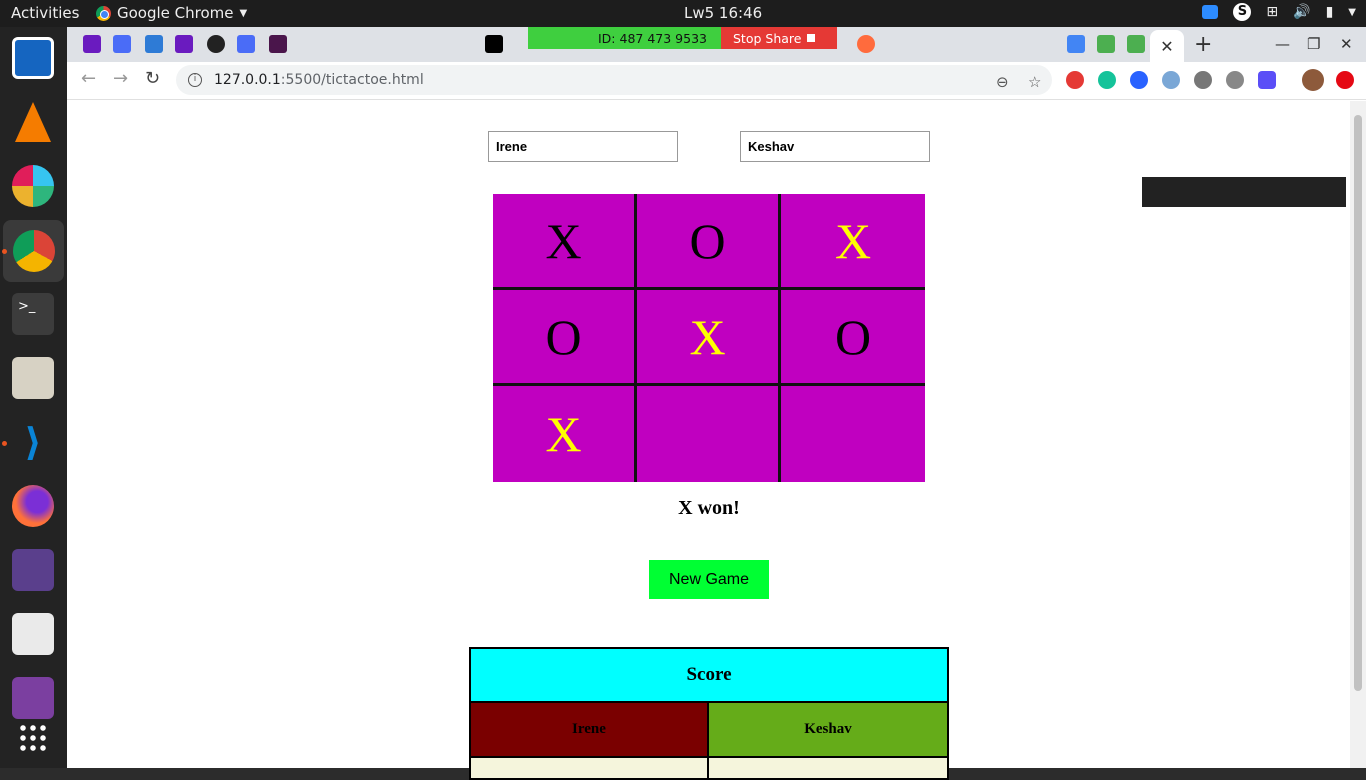  Describe the element at coordinates (1034, 82) in the screenshot. I see `bookmark-star-icon: ☆` at that location.